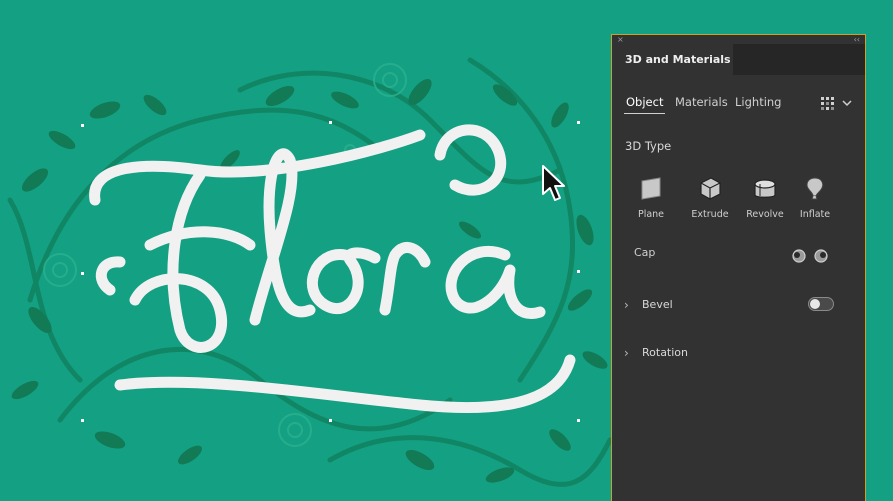  I want to click on cap-label: Cap, so click(645, 252).